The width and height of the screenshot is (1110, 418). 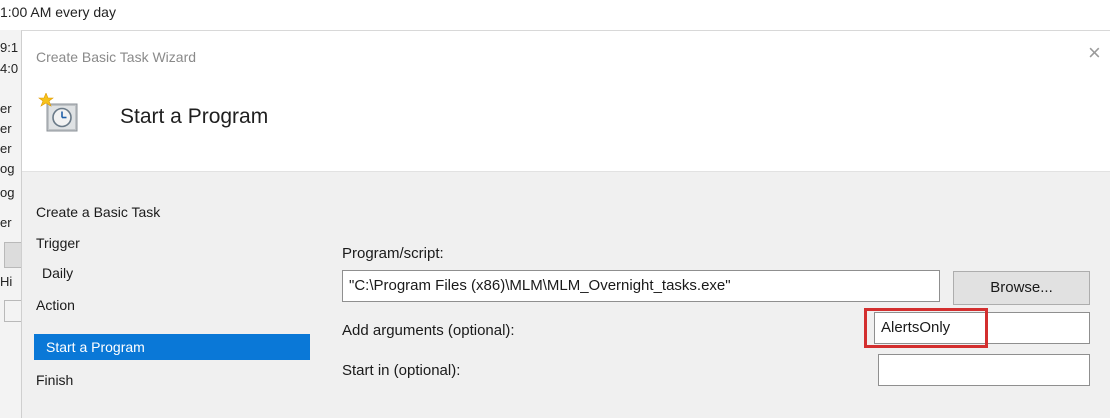 I want to click on page-title: Start a Program, so click(x=194, y=116).